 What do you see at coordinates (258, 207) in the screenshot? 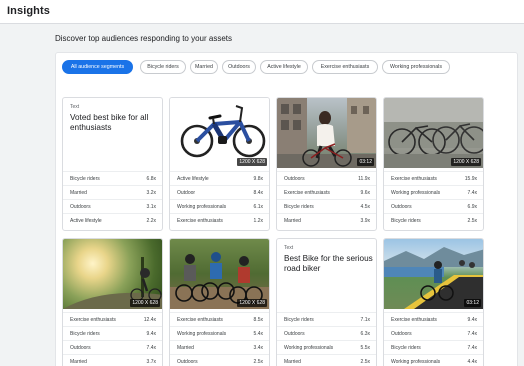
I see `metric-value: 6.1x` at bounding box center [258, 207].